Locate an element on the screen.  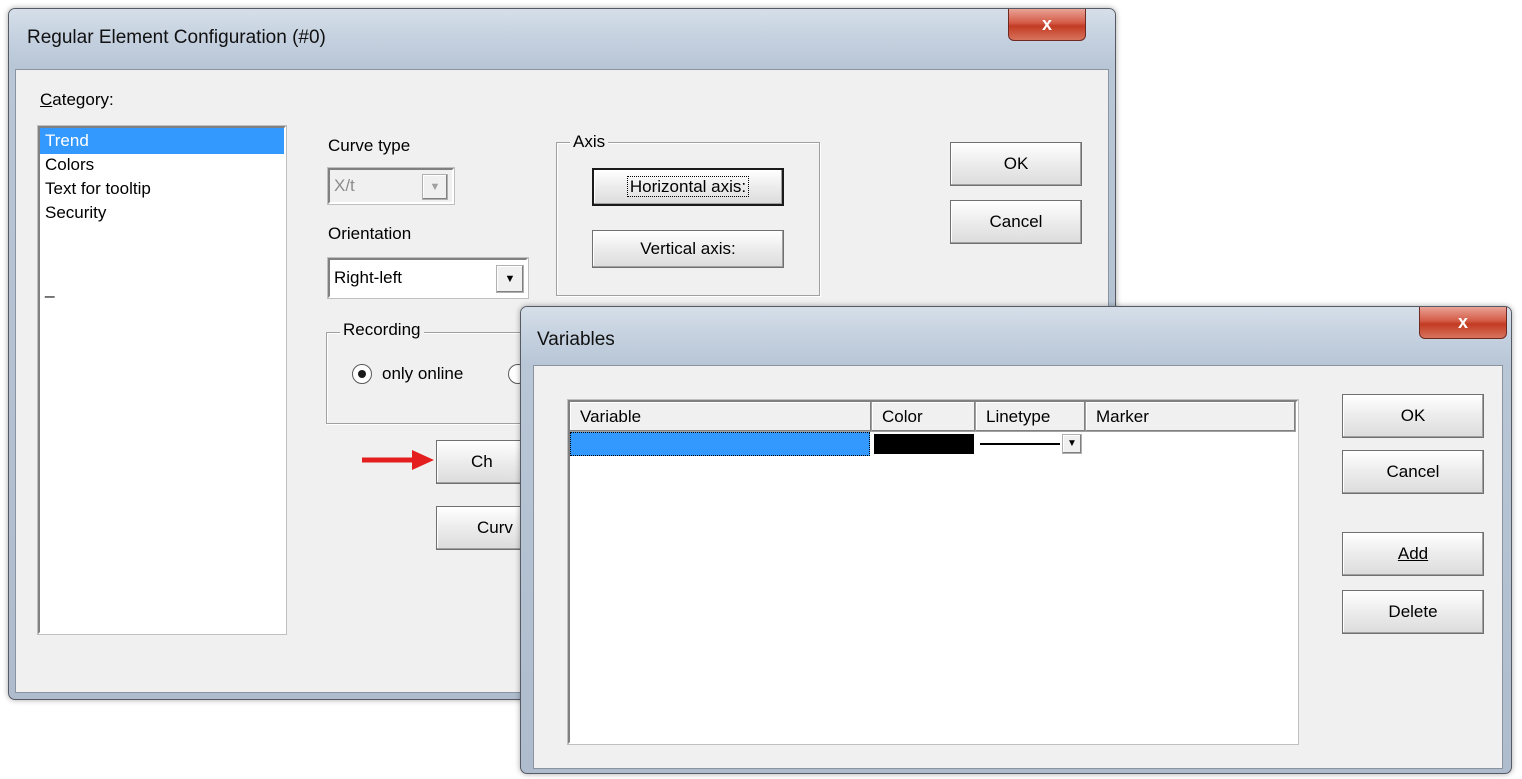
only-online-label: only online is located at coordinates (423, 373).